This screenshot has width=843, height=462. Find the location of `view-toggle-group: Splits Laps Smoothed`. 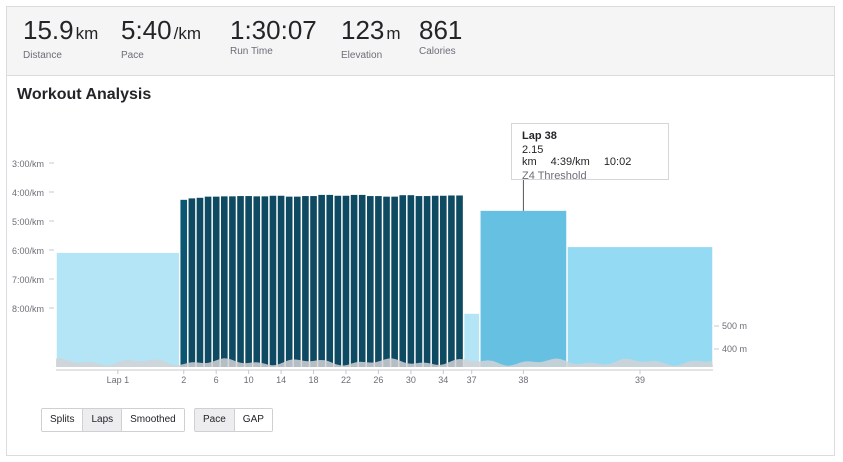

view-toggle-group: Splits Laps Smoothed is located at coordinates (113, 420).